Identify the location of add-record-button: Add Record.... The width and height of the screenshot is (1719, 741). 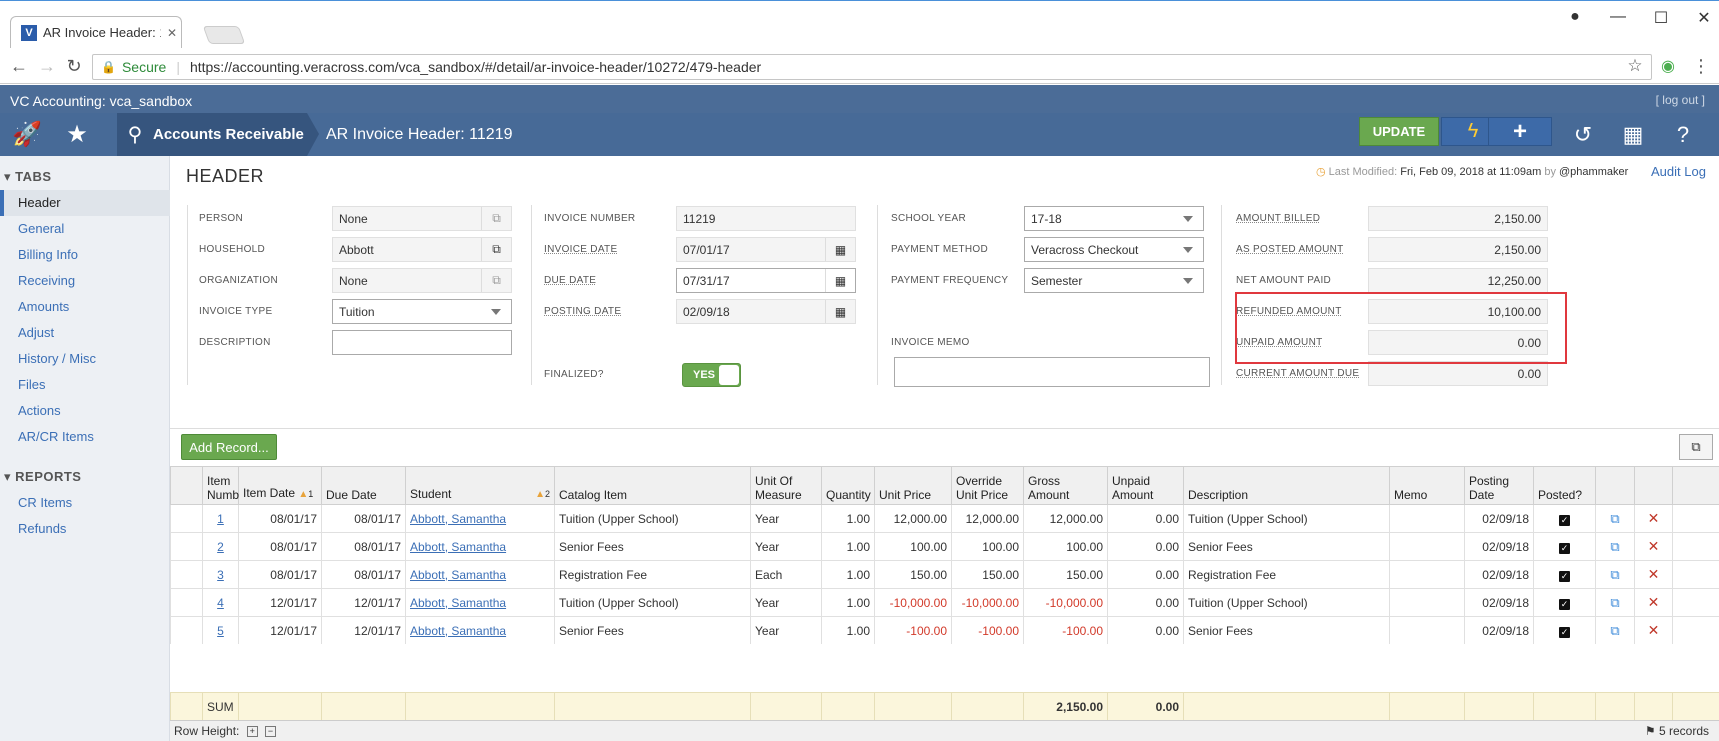
(229, 447).